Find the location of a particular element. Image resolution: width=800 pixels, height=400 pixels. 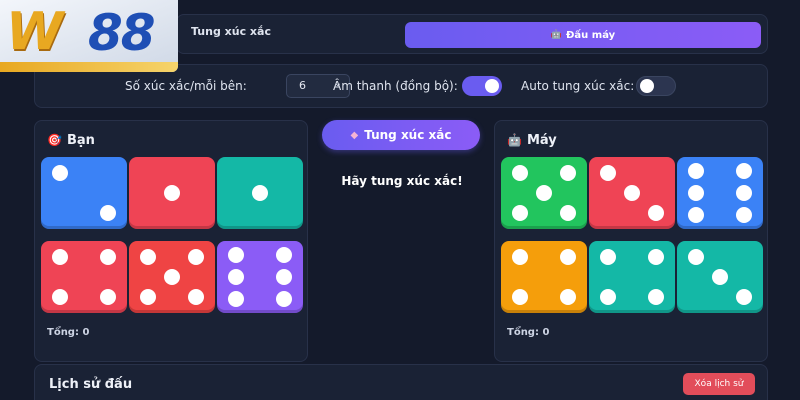

player-title-text: Bạn is located at coordinates (80, 140).